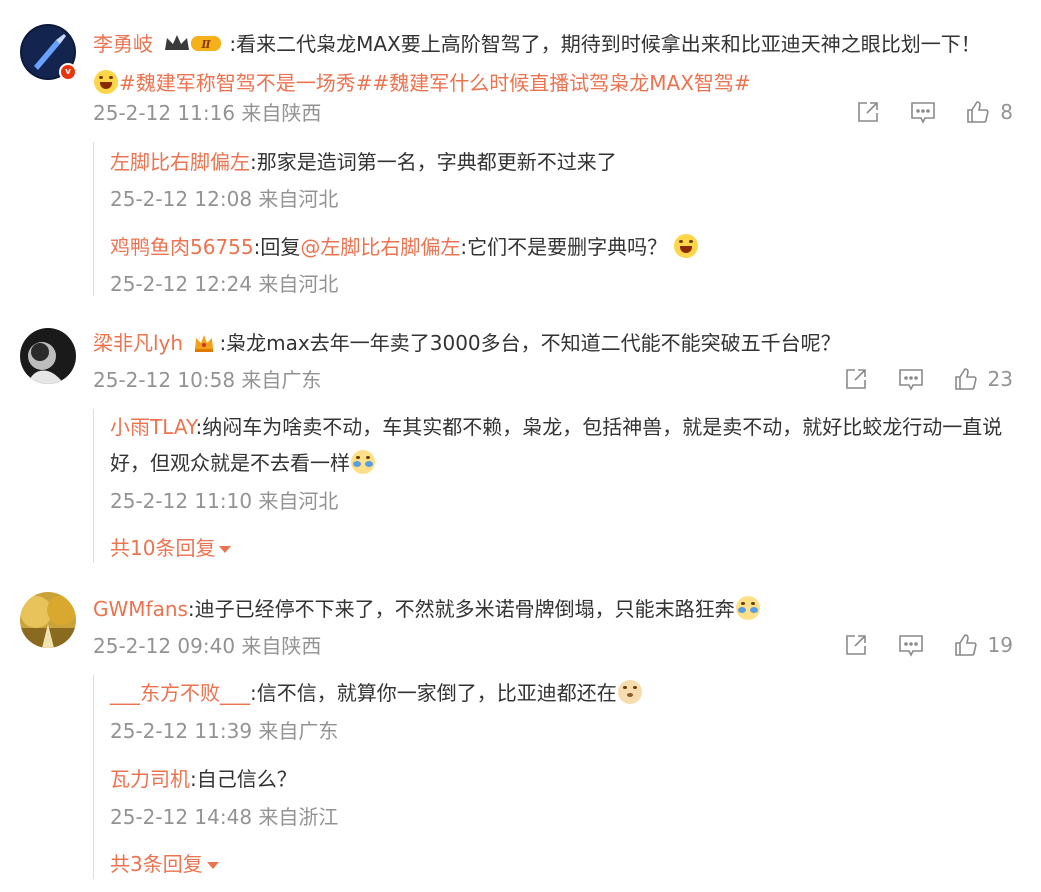 This screenshot has width=1041, height=892. Describe the element at coordinates (562, 779) in the screenshot. I see `reply-item: 瓦力司机:自己信么？` at that location.